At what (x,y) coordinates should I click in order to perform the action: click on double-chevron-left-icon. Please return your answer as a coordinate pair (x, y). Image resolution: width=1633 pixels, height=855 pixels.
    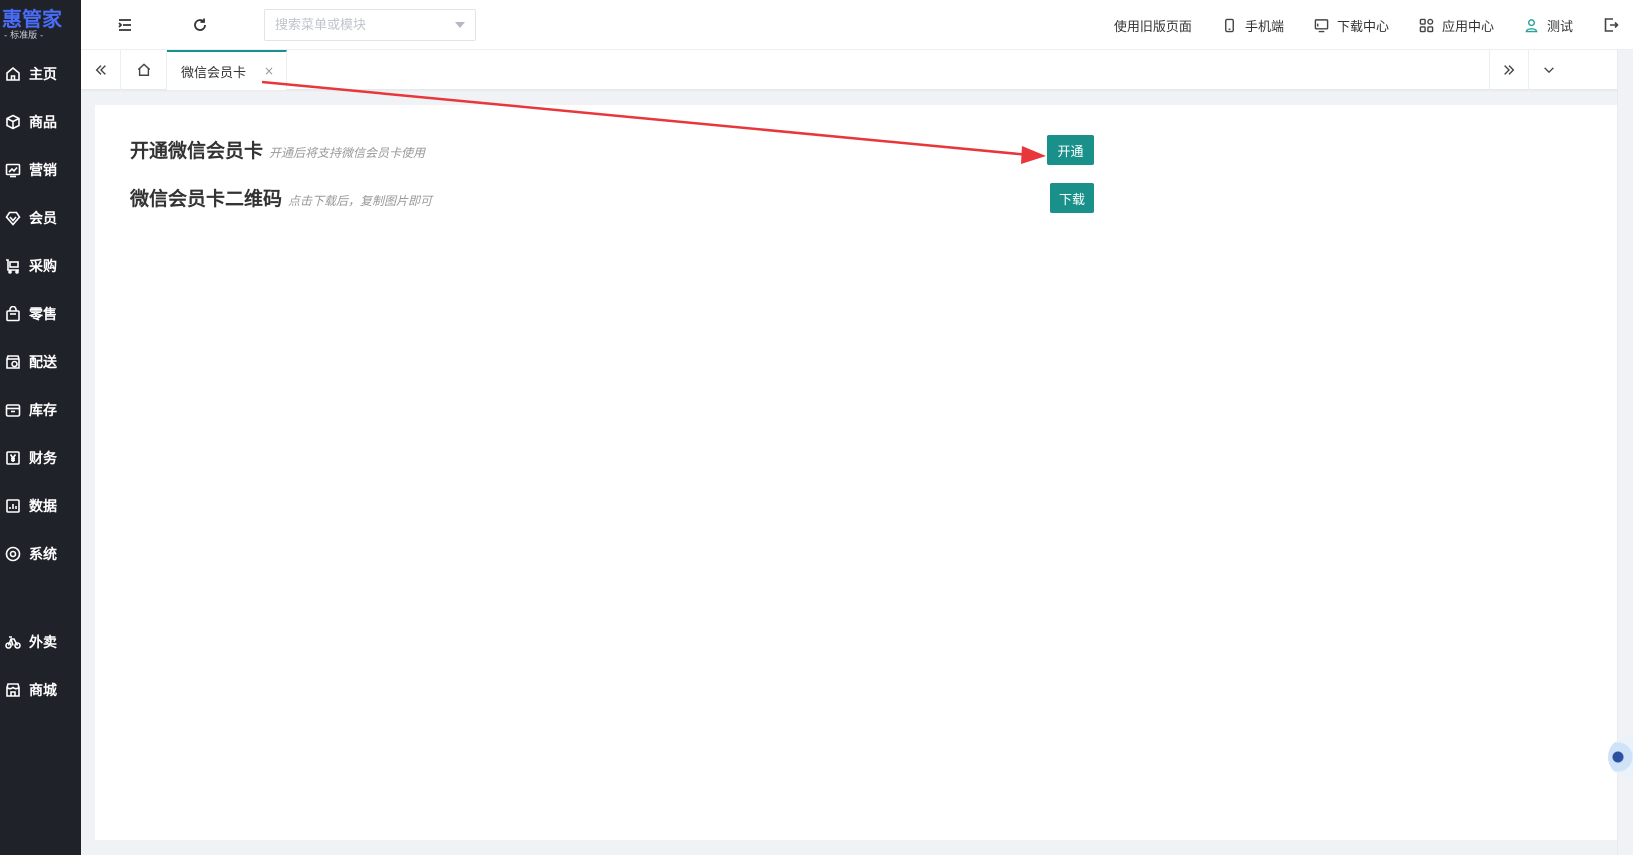
    Looking at the image, I should click on (100, 70).